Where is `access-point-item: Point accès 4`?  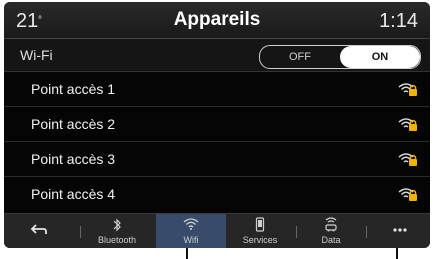
access-point-item: Point accès 4 is located at coordinates (217, 194).